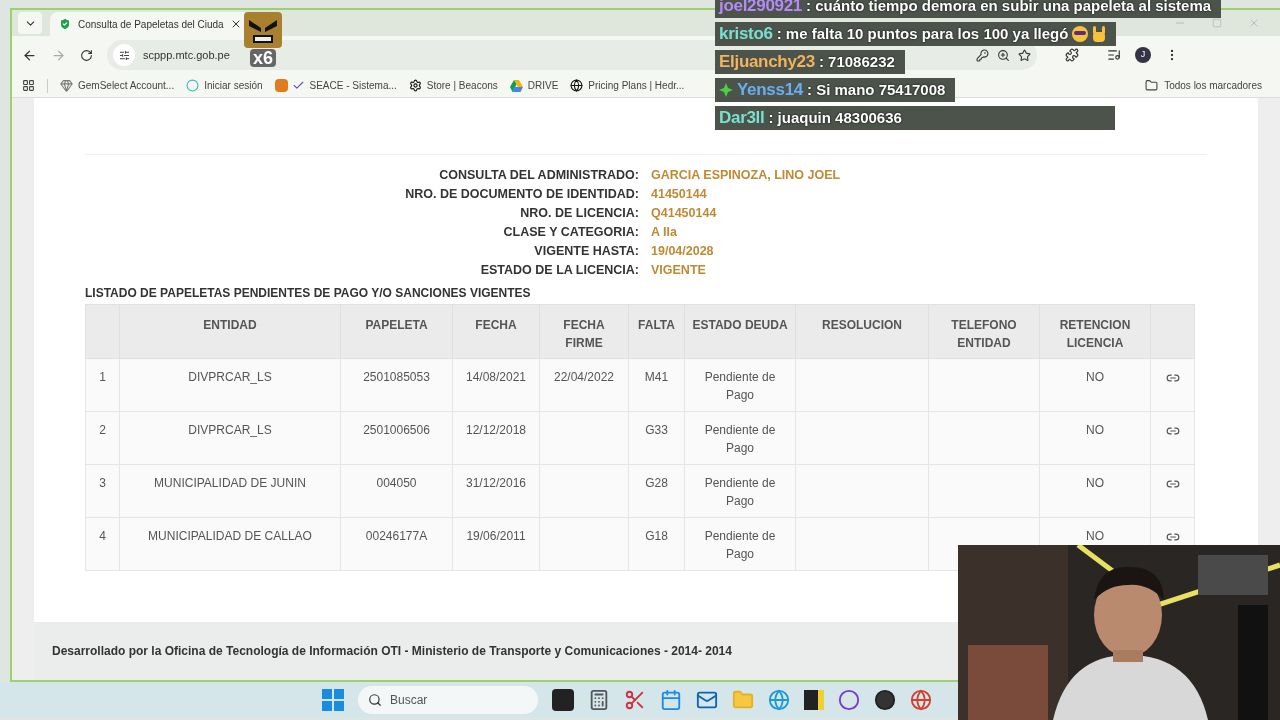 This screenshot has width=1280, height=720. I want to click on column-header: TELEFONO ENTIDAD, so click(984, 331).